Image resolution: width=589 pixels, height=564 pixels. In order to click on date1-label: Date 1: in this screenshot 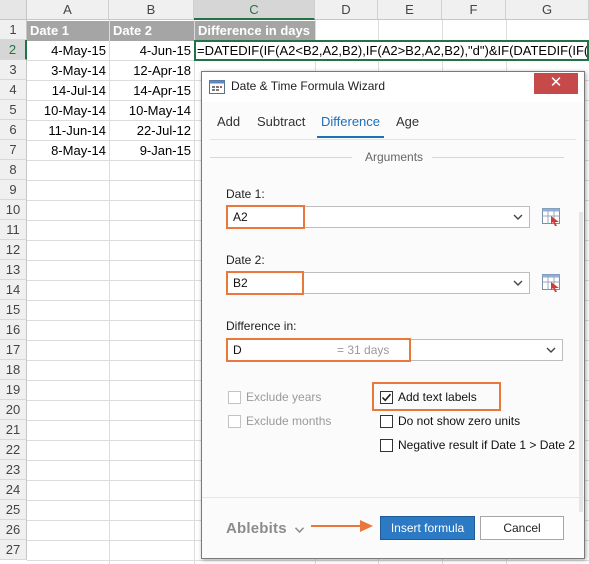, I will do `click(245, 194)`.